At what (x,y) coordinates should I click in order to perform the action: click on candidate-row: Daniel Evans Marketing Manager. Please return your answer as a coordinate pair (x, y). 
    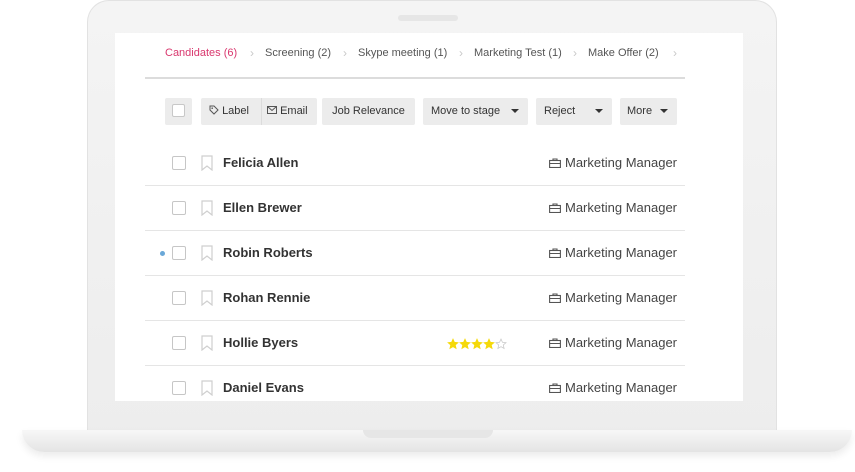
    Looking at the image, I should click on (425, 383).